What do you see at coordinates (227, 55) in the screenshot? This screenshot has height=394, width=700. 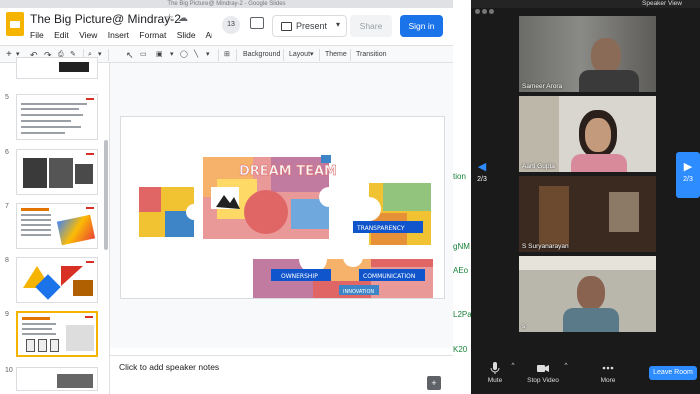 I see `add-comment-icon: ⊞` at bounding box center [227, 55].